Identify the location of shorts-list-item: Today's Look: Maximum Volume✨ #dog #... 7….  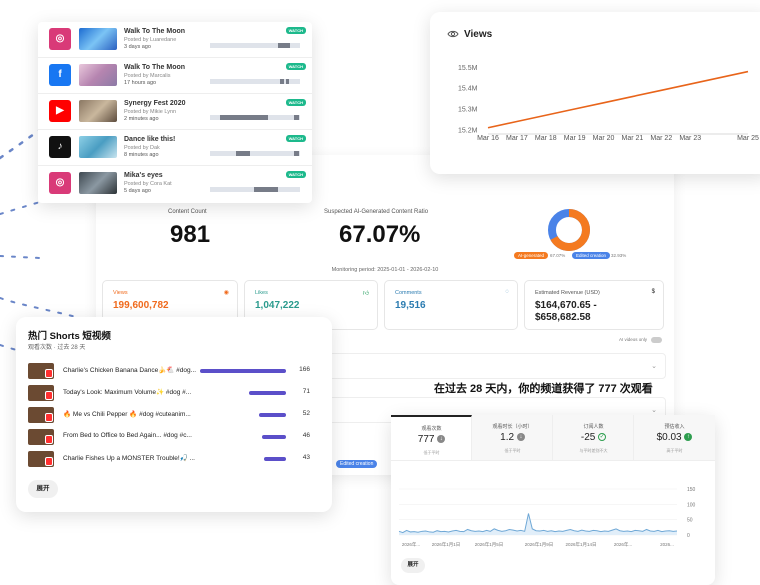
(174, 393).